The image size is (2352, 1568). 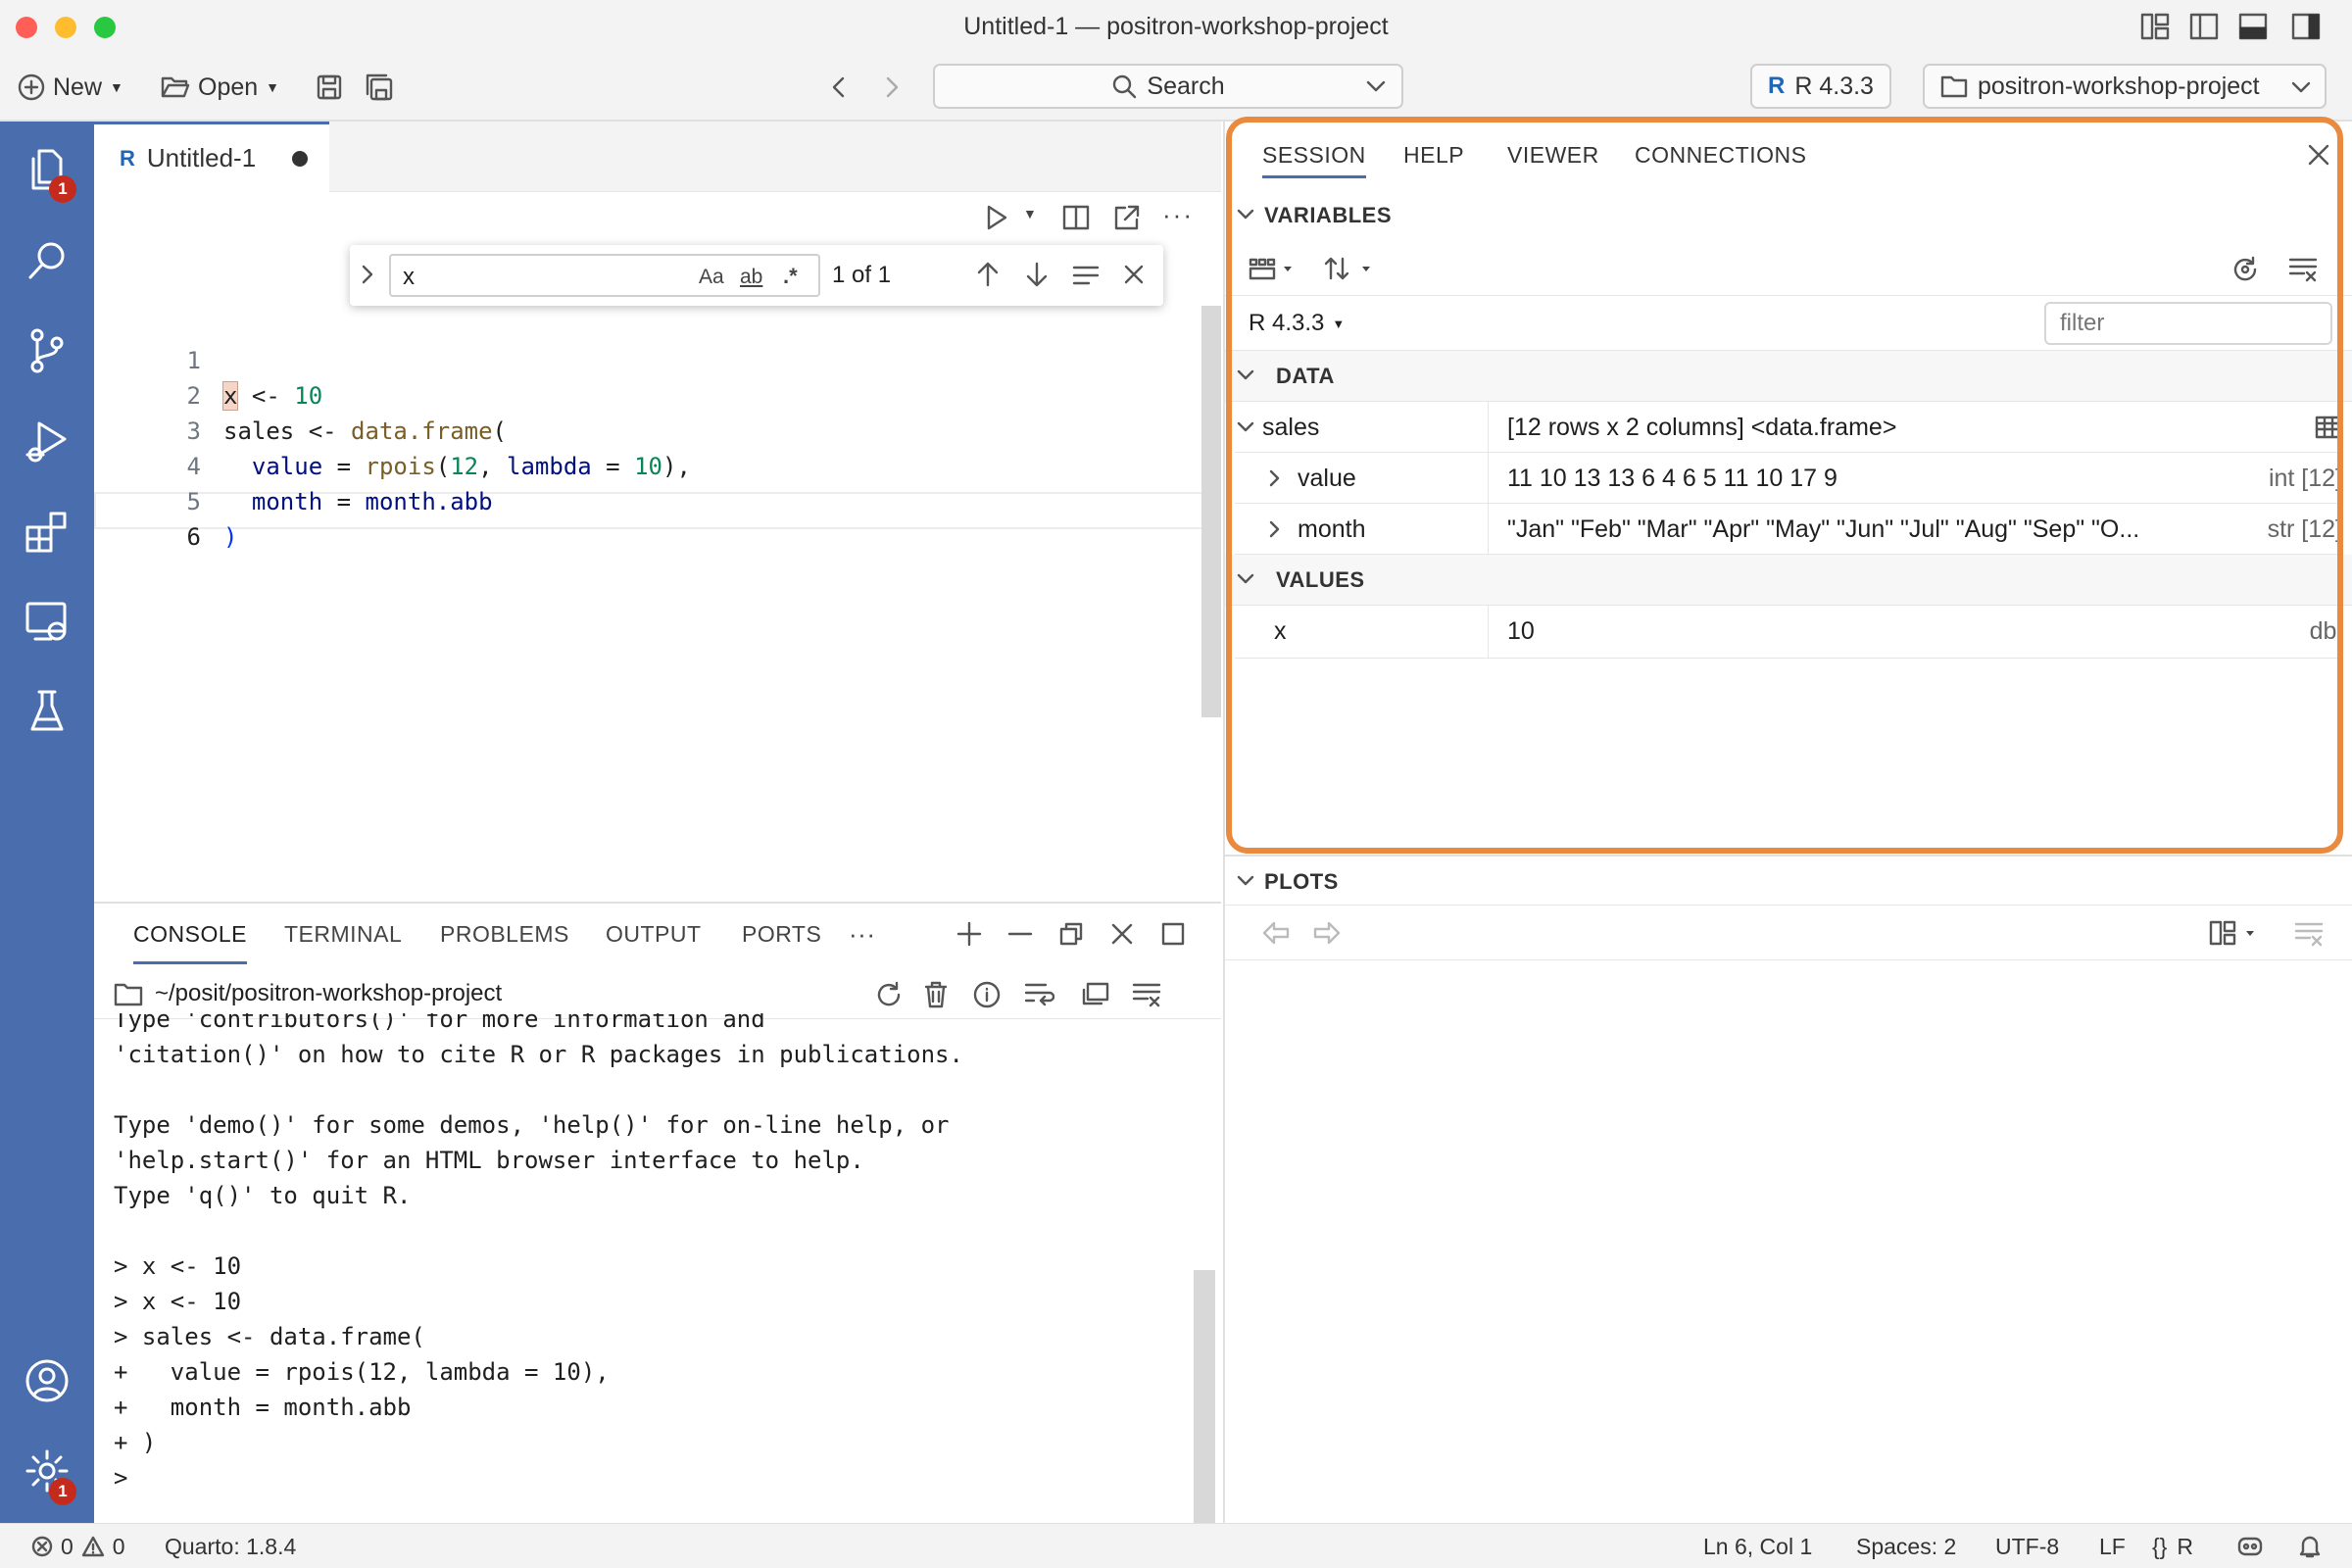 What do you see at coordinates (1030, 213) in the screenshot?
I see `run-menu-chevron-icon: ▼` at bounding box center [1030, 213].